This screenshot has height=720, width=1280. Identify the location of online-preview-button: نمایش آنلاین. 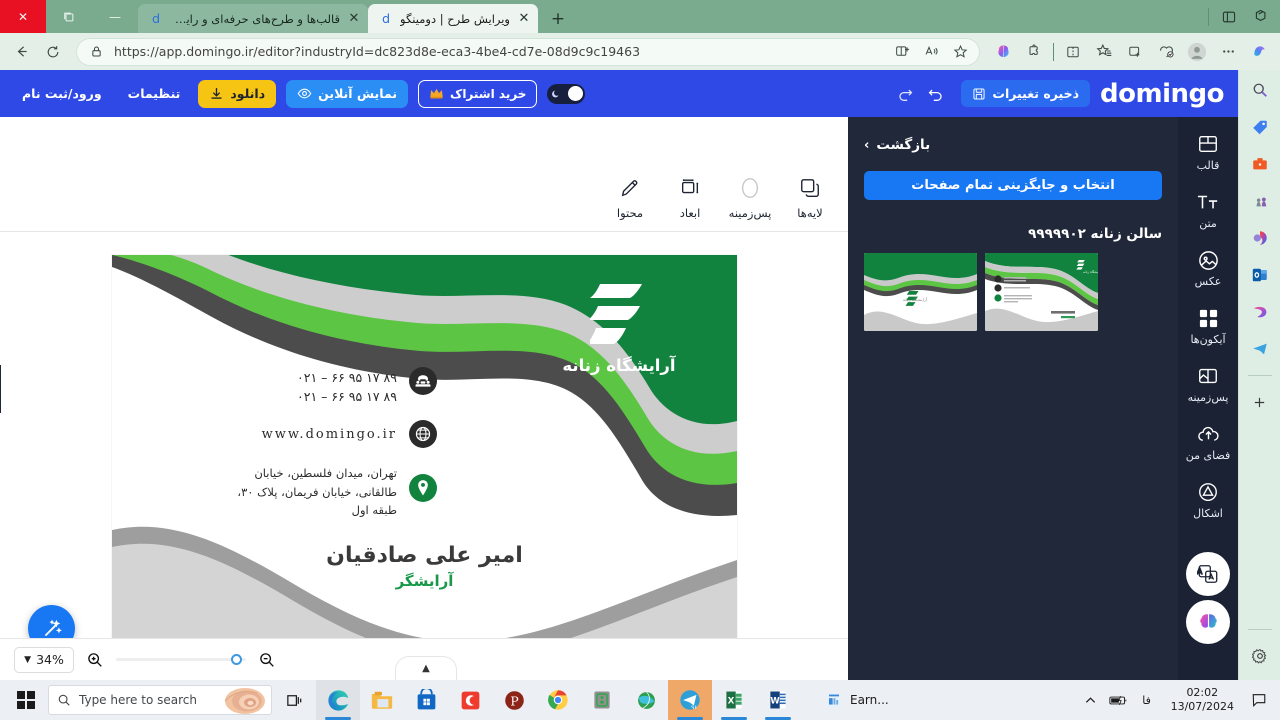
(347, 93).